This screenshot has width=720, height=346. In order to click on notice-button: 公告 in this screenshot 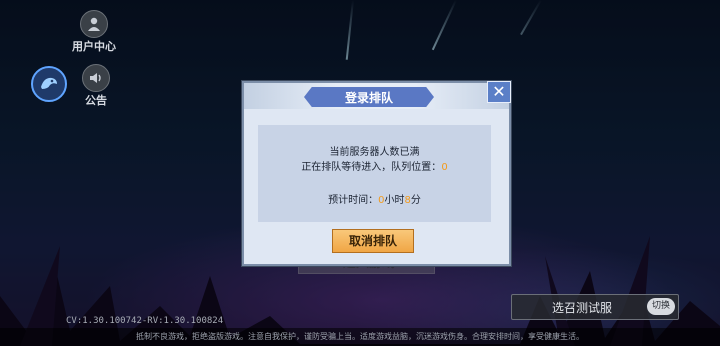, I will do `click(96, 86)`.